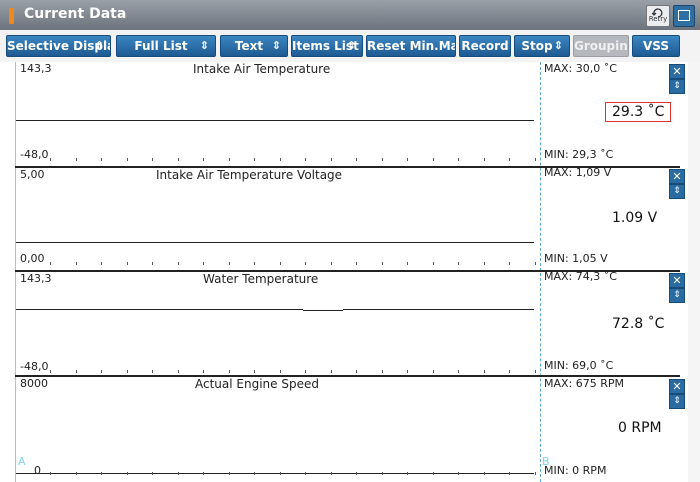  Describe the element at coordinates (580, 68) in the screenshot. I see `max-value: MAX: 30,0 ˚C` at that location.